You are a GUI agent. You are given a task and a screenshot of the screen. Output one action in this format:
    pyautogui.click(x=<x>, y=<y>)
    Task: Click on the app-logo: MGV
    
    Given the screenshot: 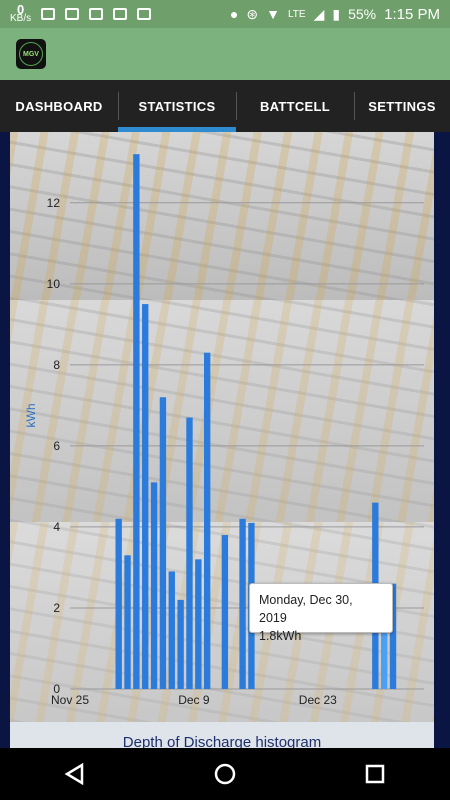 What is the action you would take?
    pyautogui.click(x=31, y=54)
    